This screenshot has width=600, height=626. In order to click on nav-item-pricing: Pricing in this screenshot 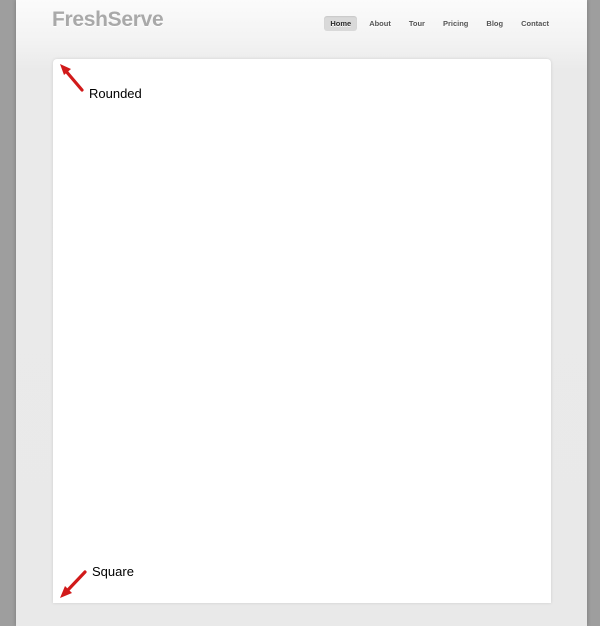, I will do `click(455, 23)`.